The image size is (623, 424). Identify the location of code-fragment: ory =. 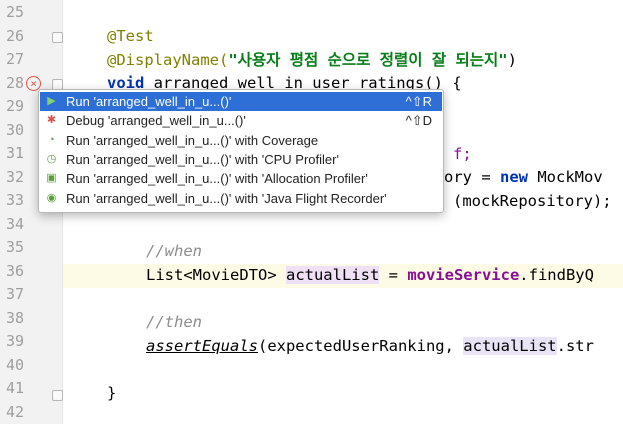
(472, 177).